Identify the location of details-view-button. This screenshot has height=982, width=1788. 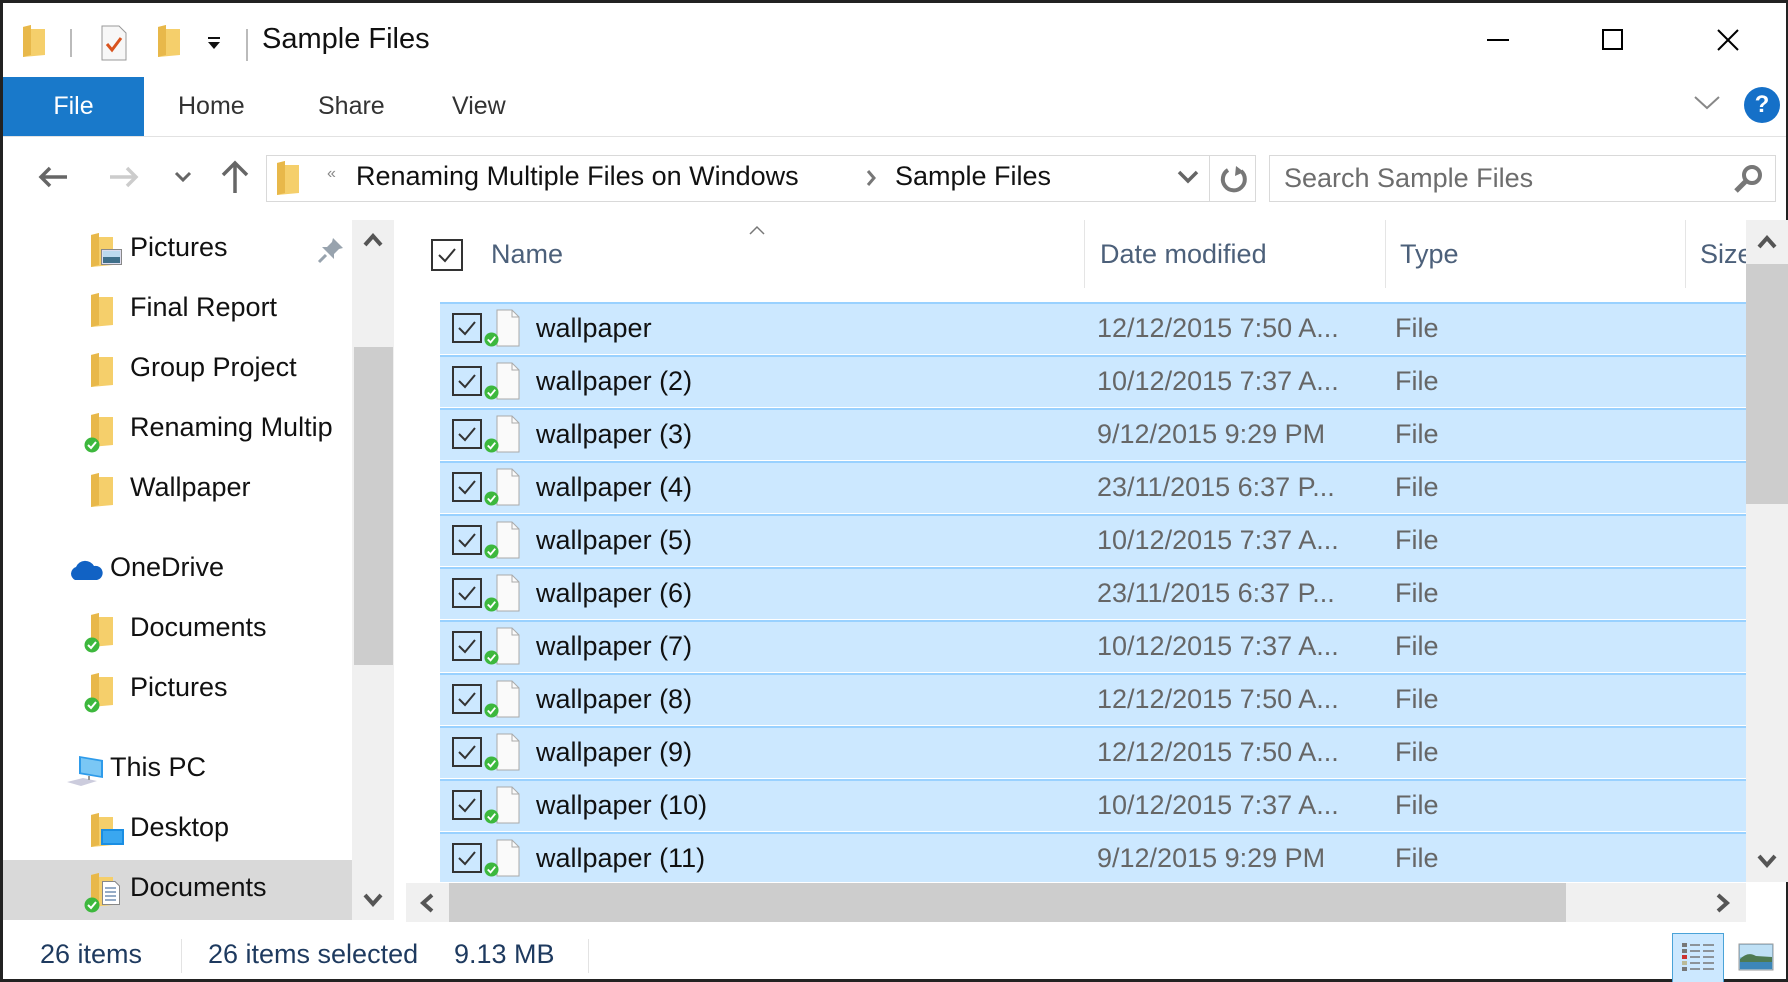
(1698, 957).